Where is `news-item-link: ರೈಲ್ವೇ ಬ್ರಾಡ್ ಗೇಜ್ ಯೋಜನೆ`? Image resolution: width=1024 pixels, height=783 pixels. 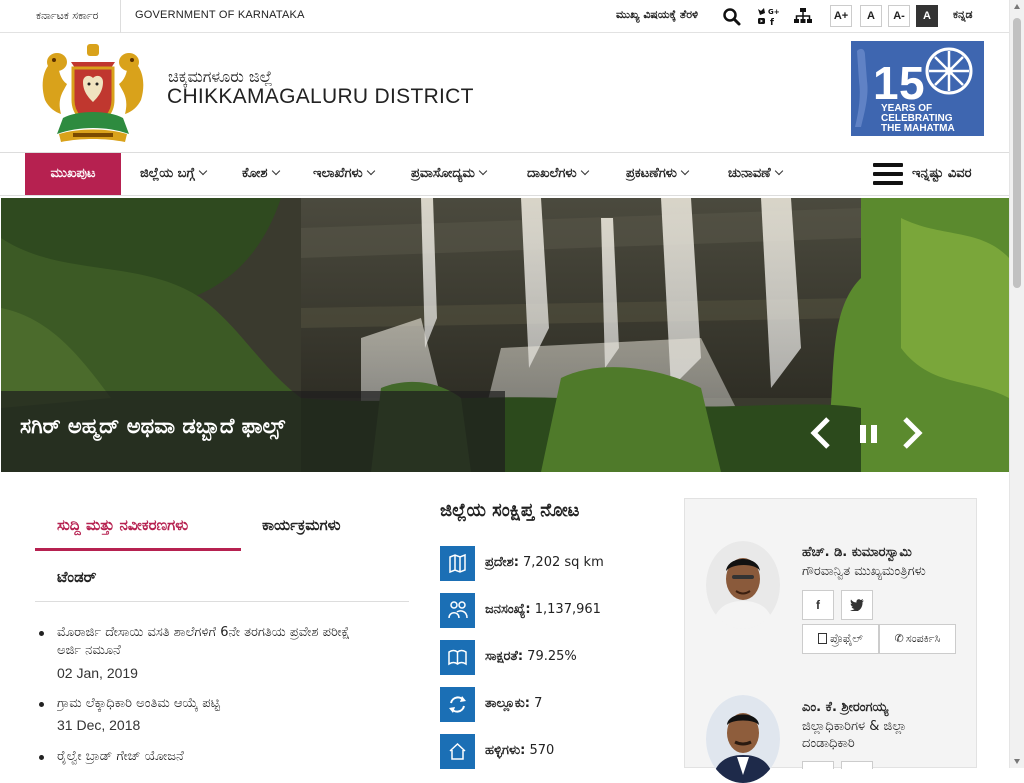
news-item-link: ರೈಲ್ವೇ ಬ್ರಾಡ್ ಗೇಜ್ ಯೋಜನೆ is located at coordinates (233, 757).